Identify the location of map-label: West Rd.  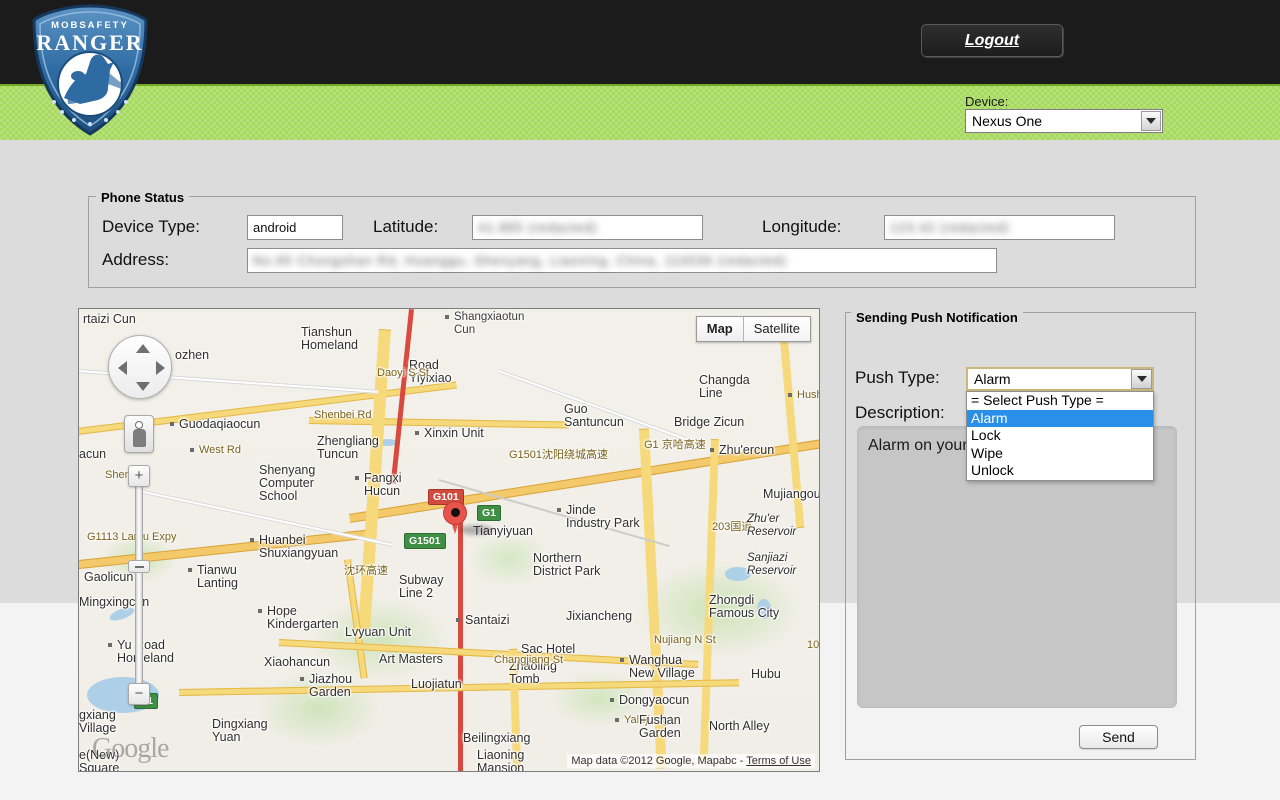
(220, 450).